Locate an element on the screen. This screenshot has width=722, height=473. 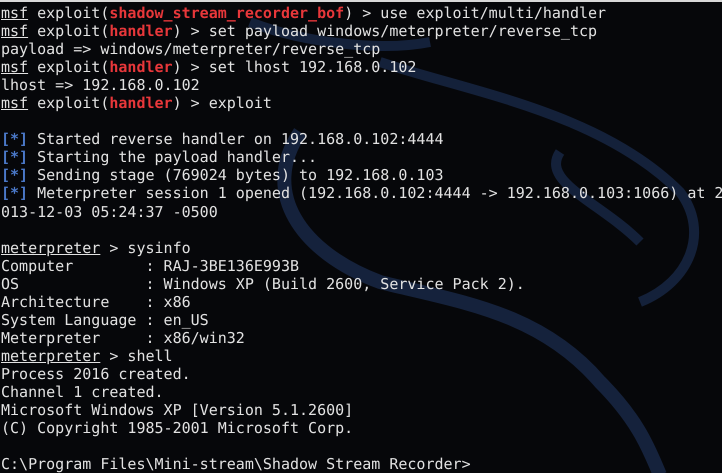
terminal-line: [*] Started reverse handler on 192.168.0.102:4444 is located at coordinates (223, 139).